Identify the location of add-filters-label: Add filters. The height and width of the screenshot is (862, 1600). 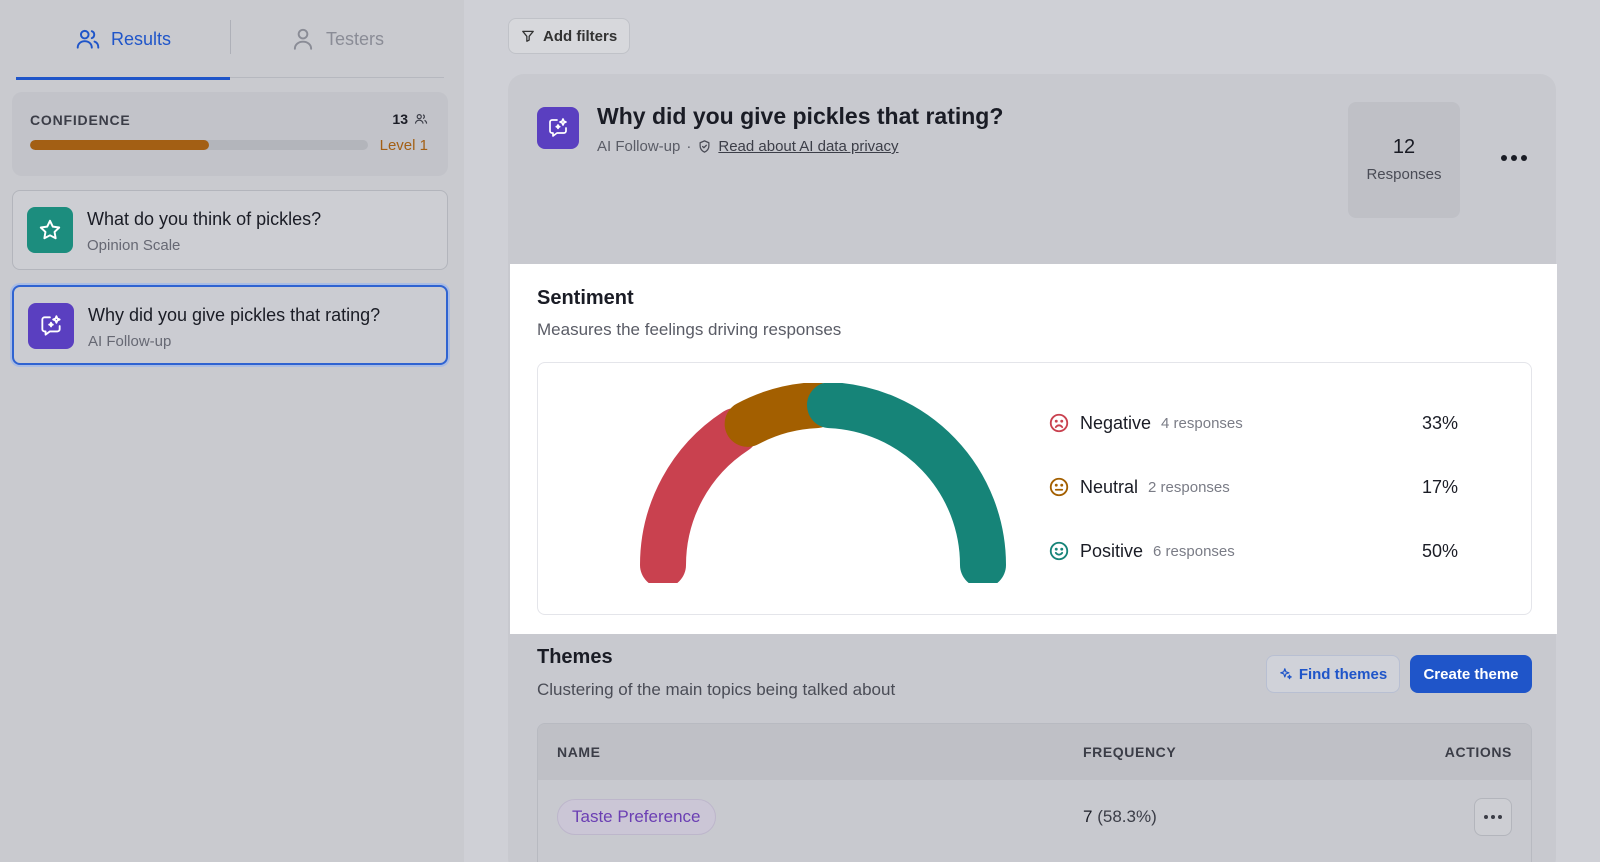
(580, 36).